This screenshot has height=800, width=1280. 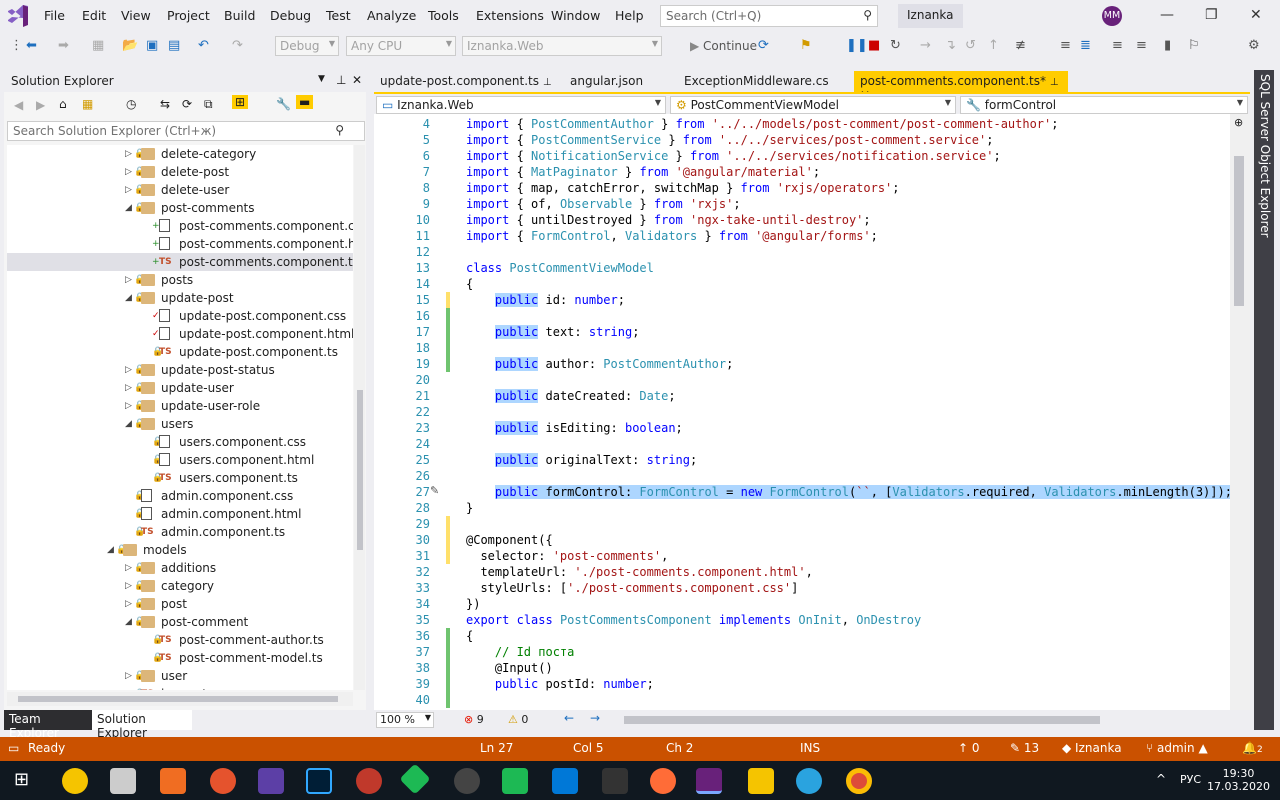 I want to click on tree-item: + post-comments.component.css, so click(x=180, y=226).